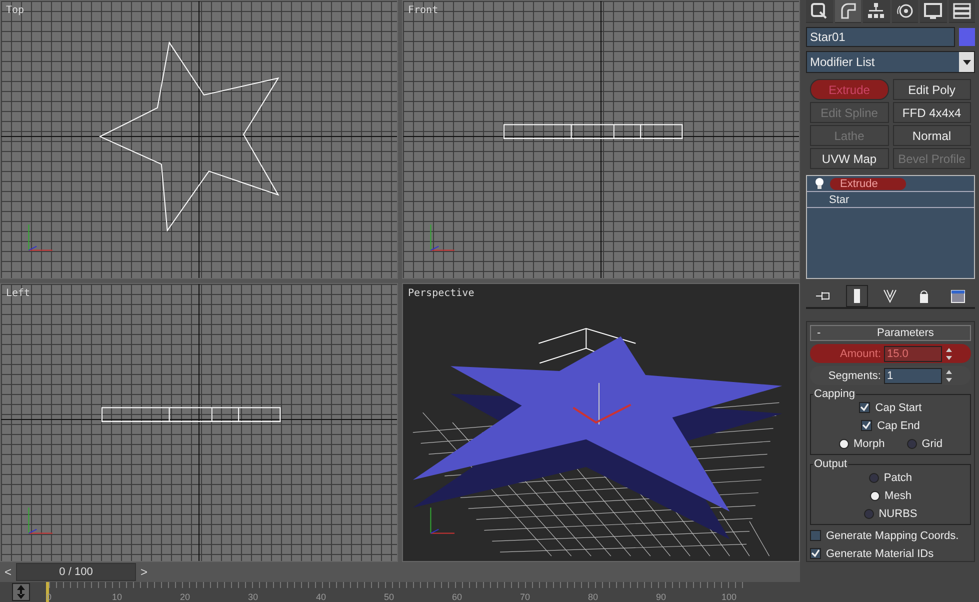 Image resolution: width=979 pixels, height=602 pixels. What do you see at coordinates (525, 597) in the screenshot?
I see `frame-number: 70` at bounding box center [525, 597].